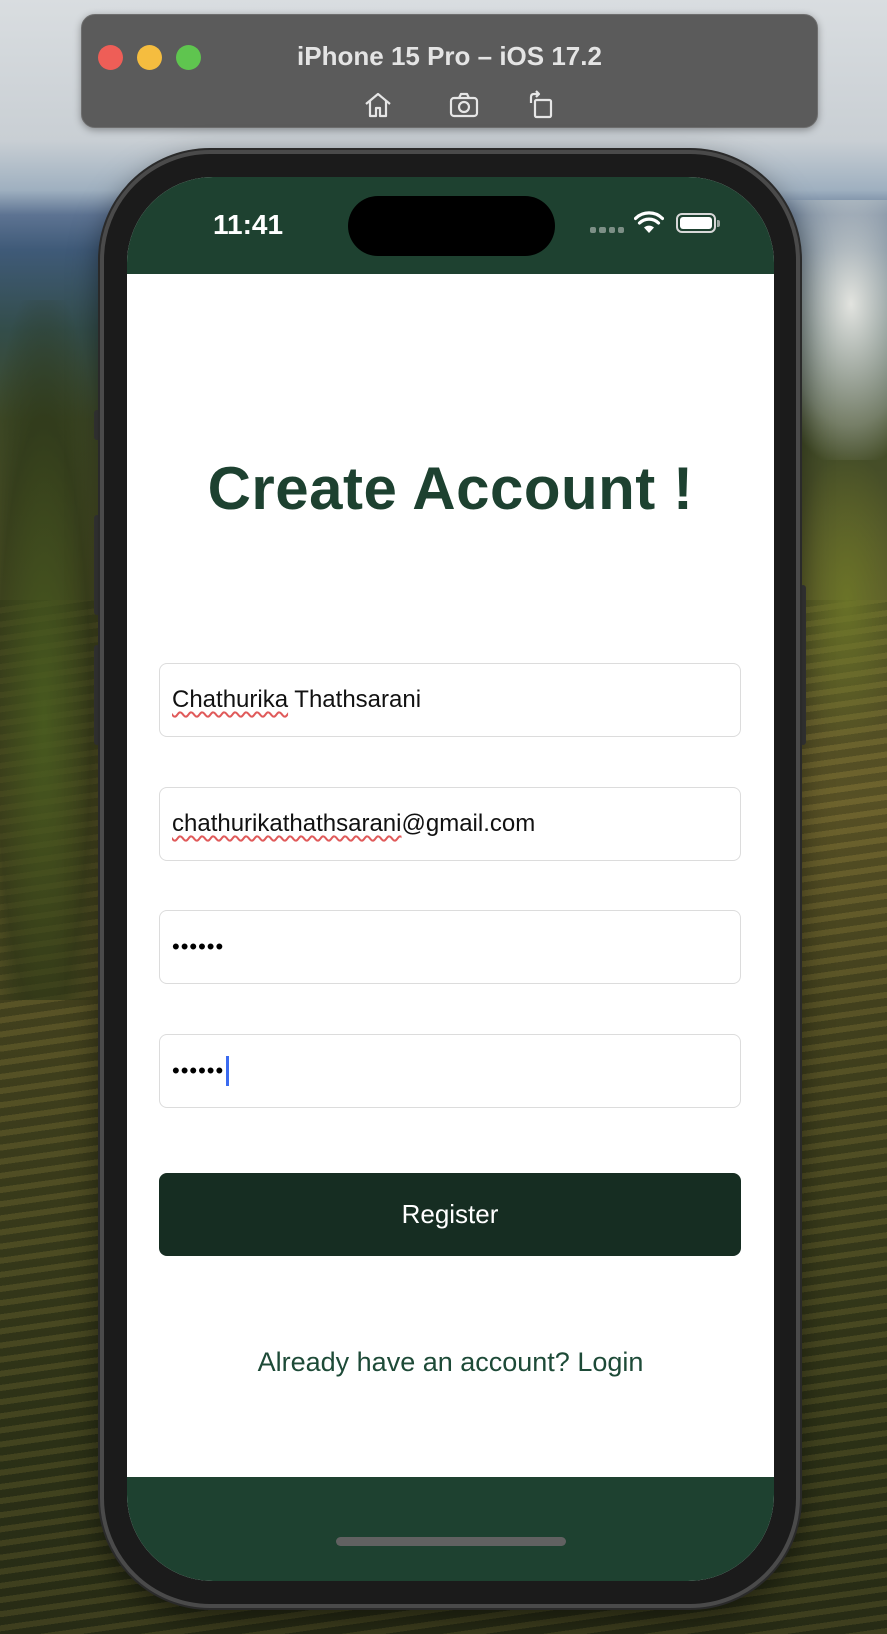 This screenshot has width=887, height=1634. Describe the element at coordinates (451, 1541) in the screenshot. I see `home-indicator` at that location.